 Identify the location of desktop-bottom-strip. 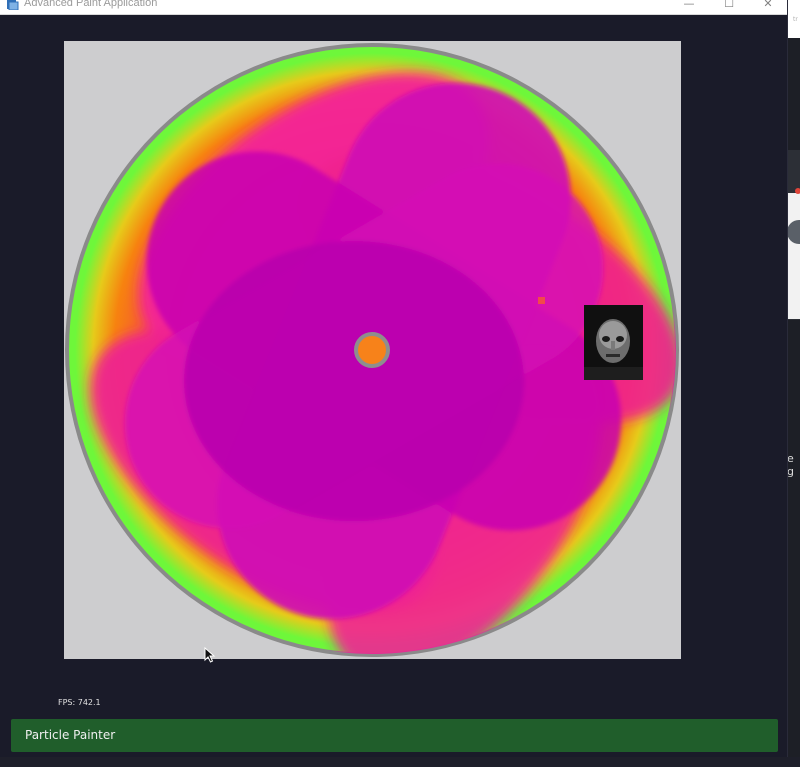
(400, 762).